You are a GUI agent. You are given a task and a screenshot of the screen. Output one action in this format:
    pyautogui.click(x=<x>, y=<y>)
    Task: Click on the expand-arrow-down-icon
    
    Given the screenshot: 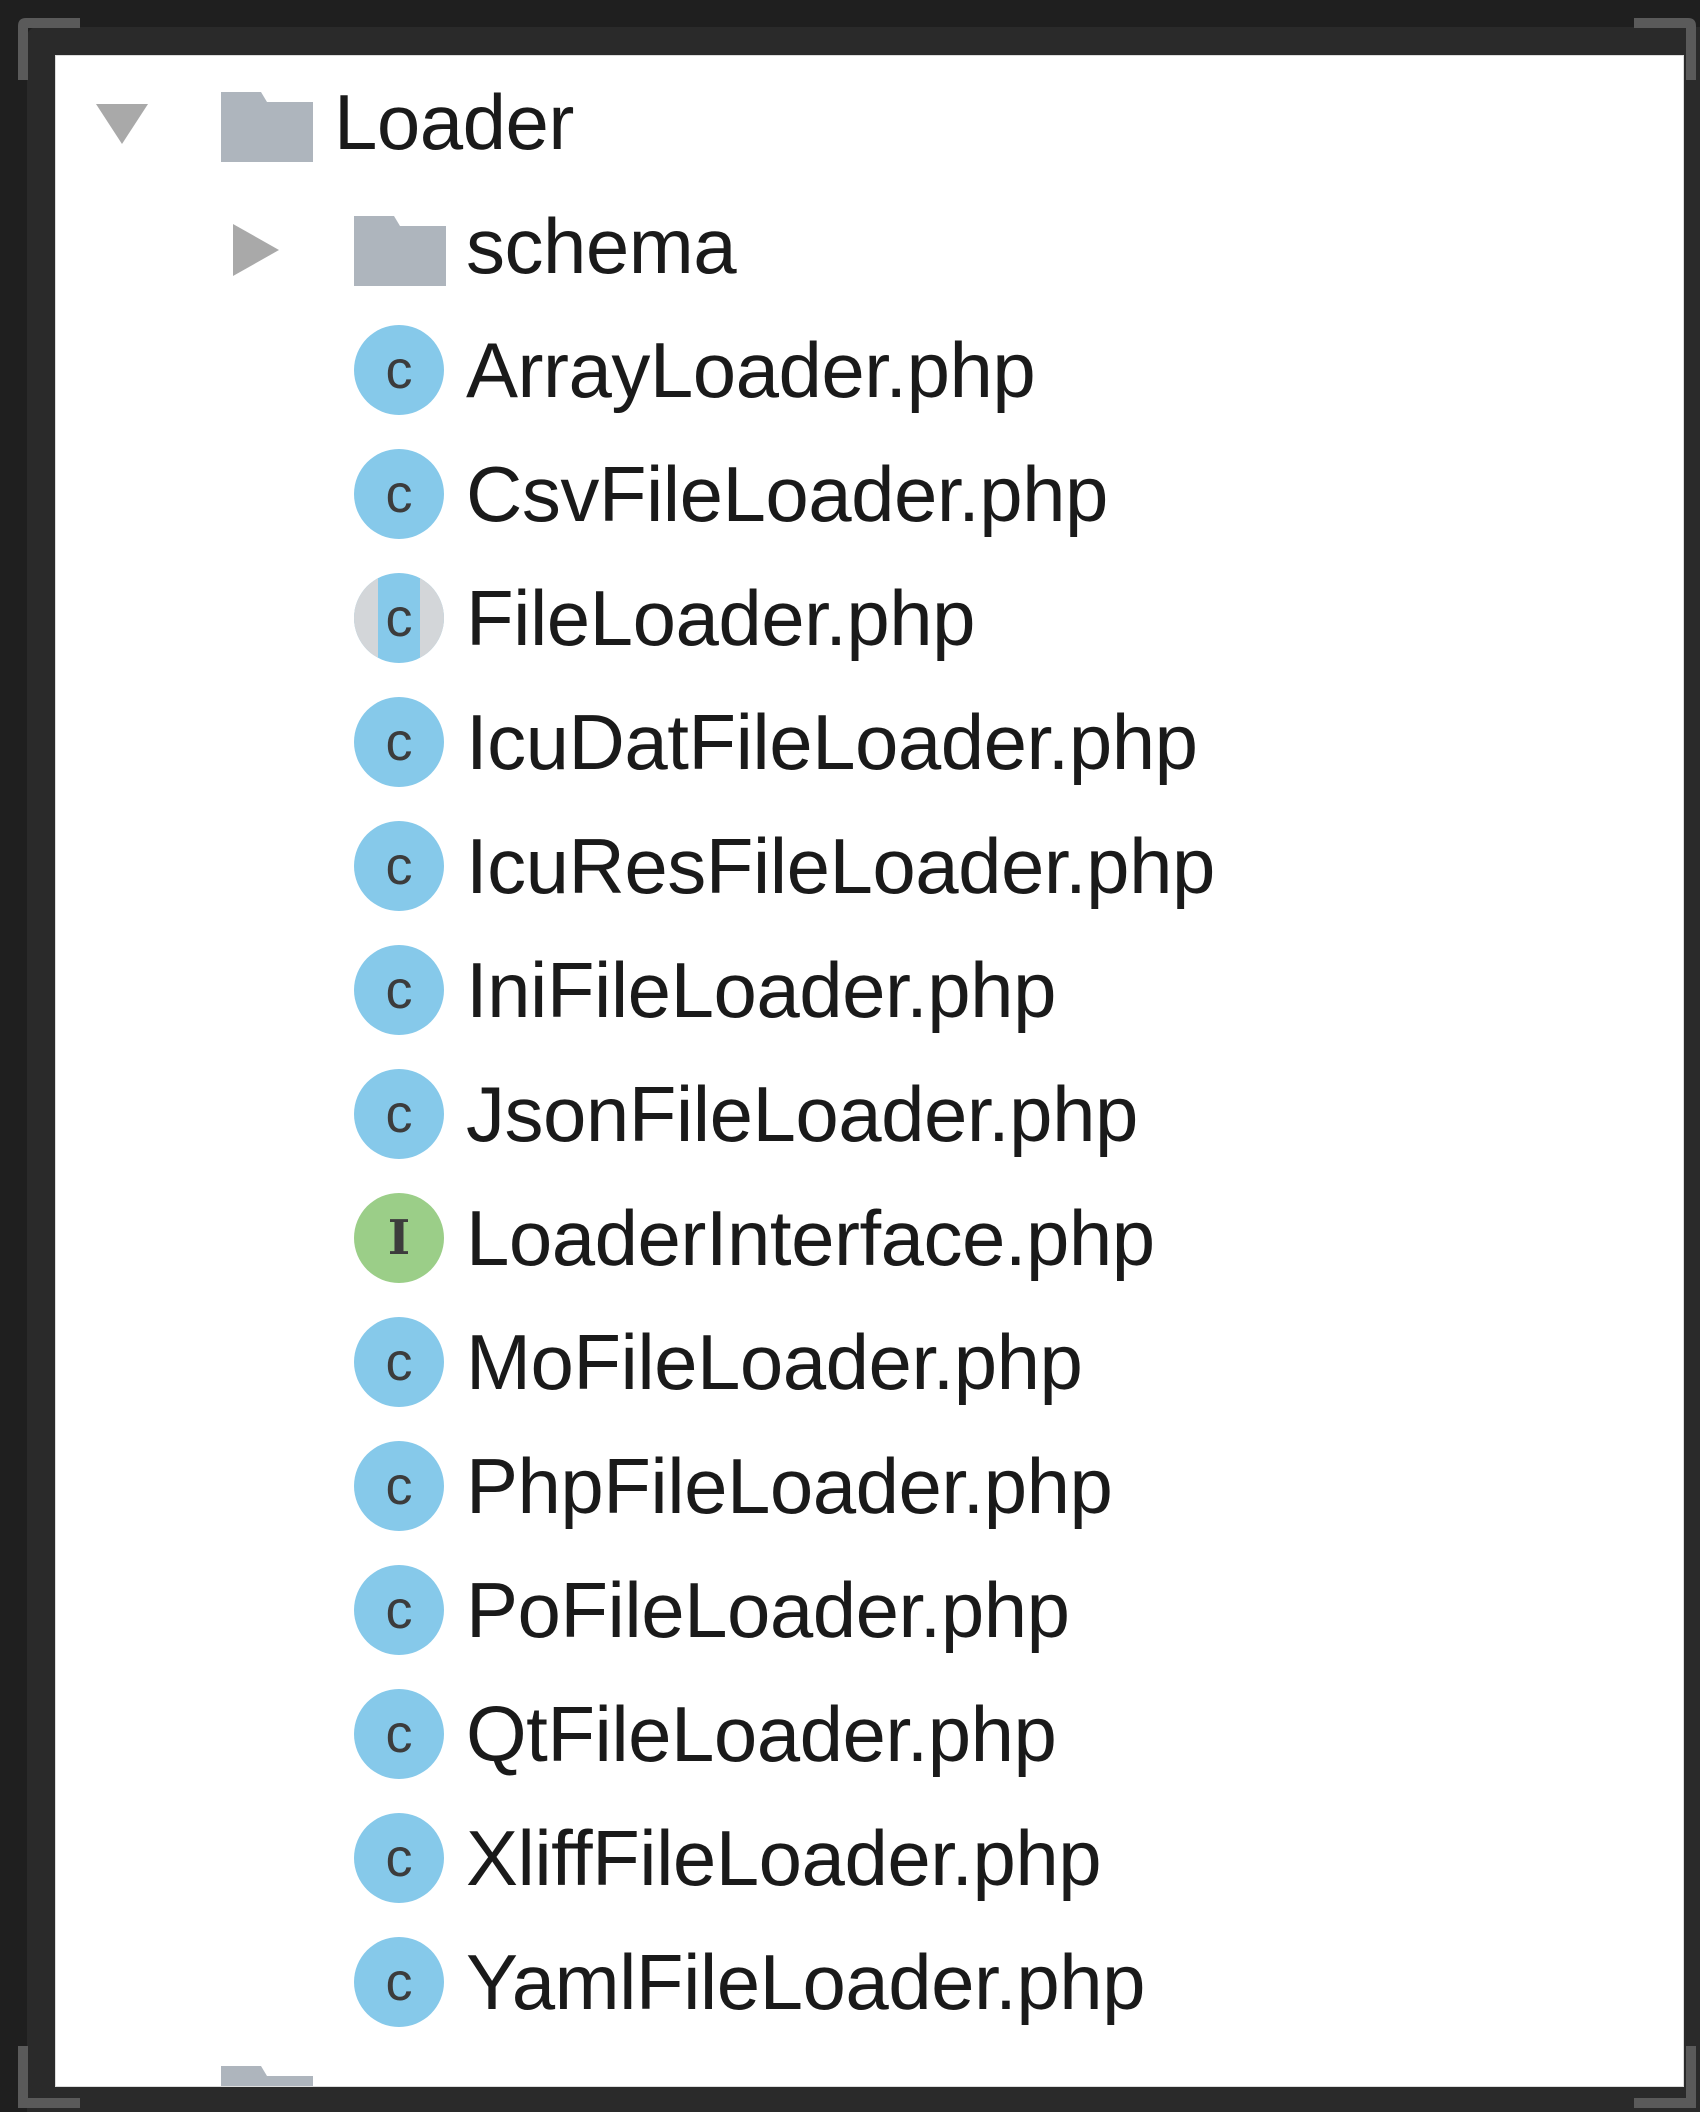 What is the action you would take?
    pyautogui.click(x=122, y=124)
    